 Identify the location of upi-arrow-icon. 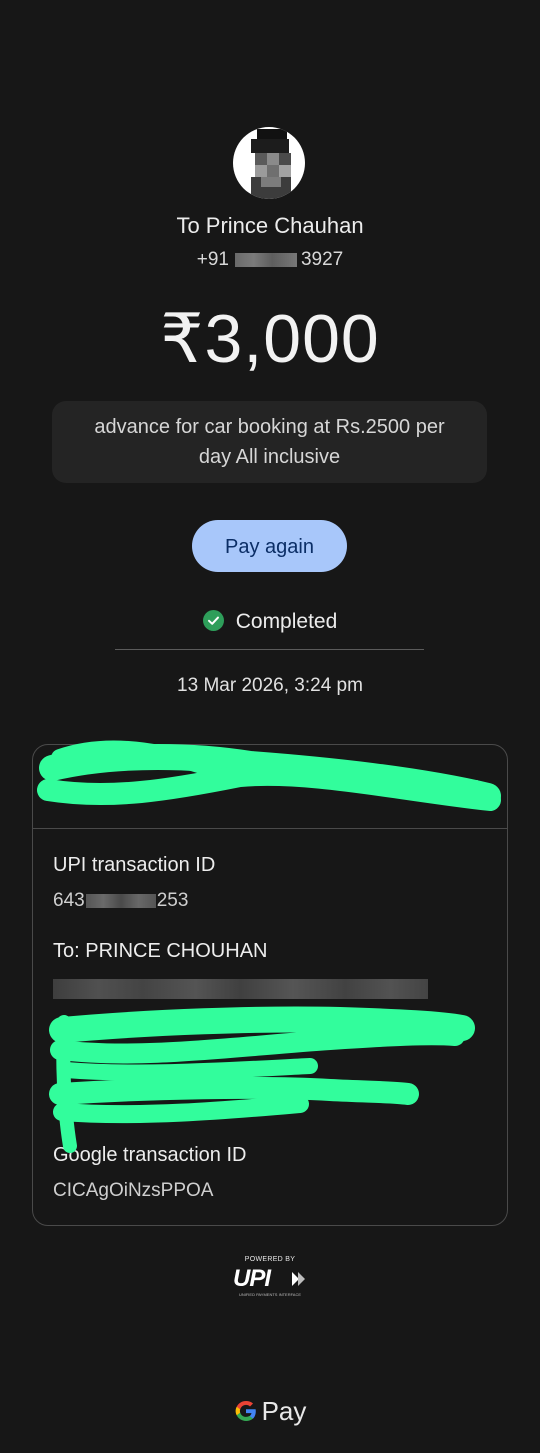
(298, 1279).